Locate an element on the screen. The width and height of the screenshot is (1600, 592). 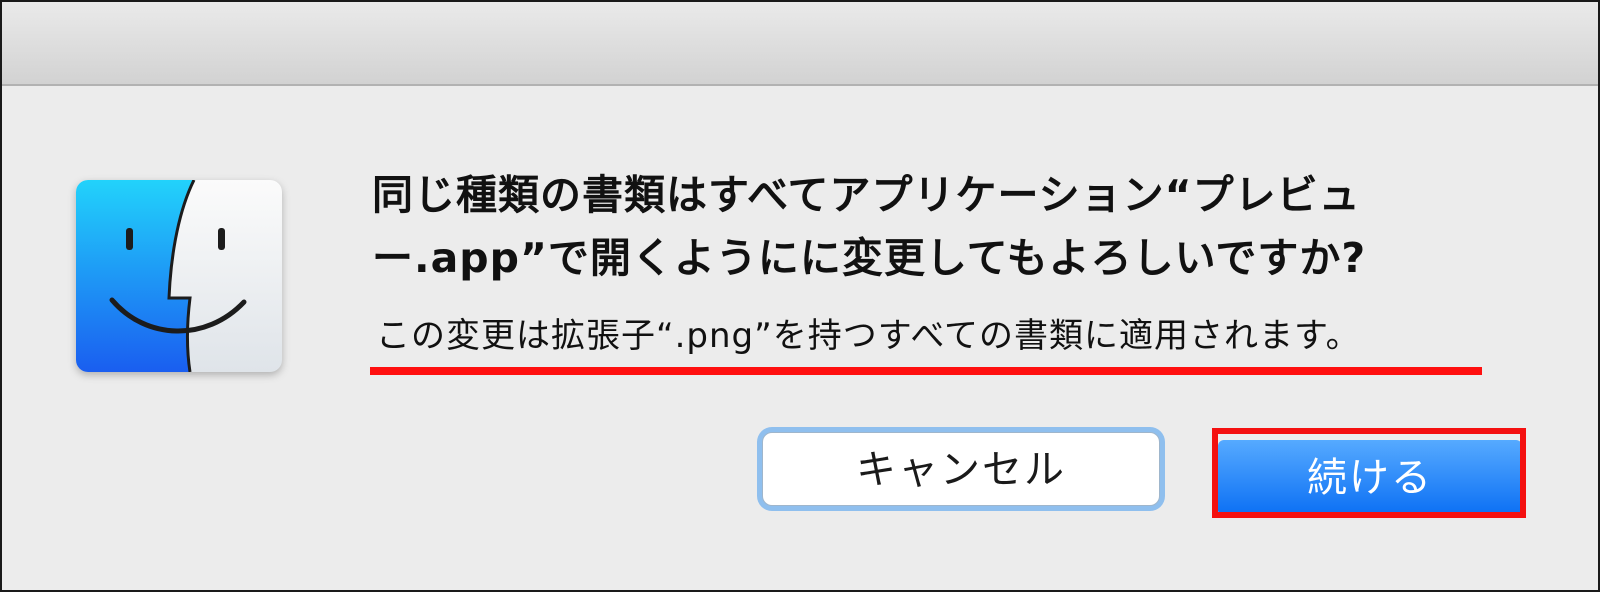
finder-icon is located at coordinates (179, 276).